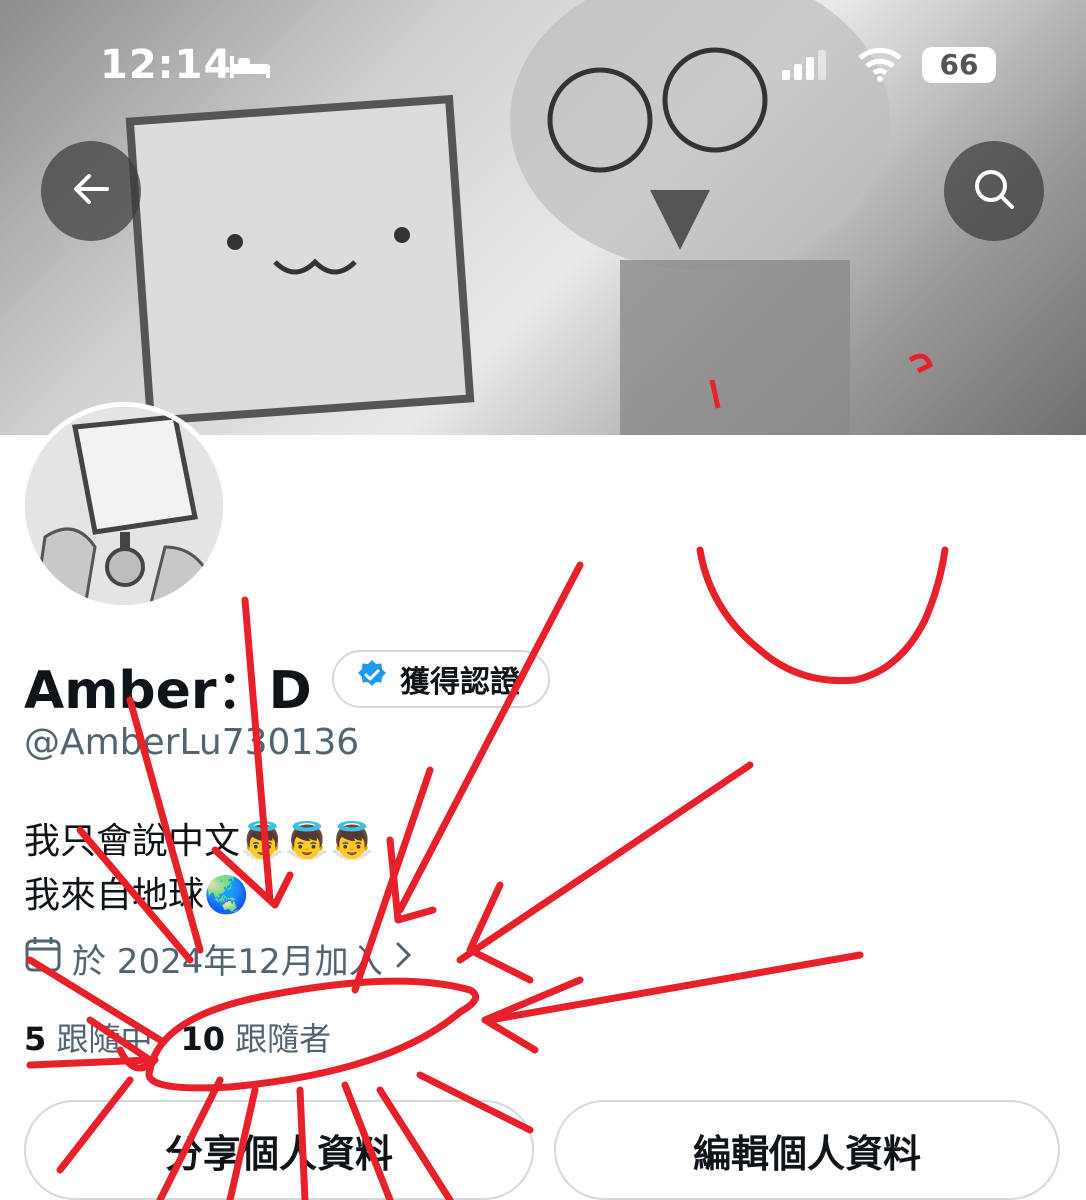 The image size is (1086, 1200). I want to click on search-button, so click(994, 191).